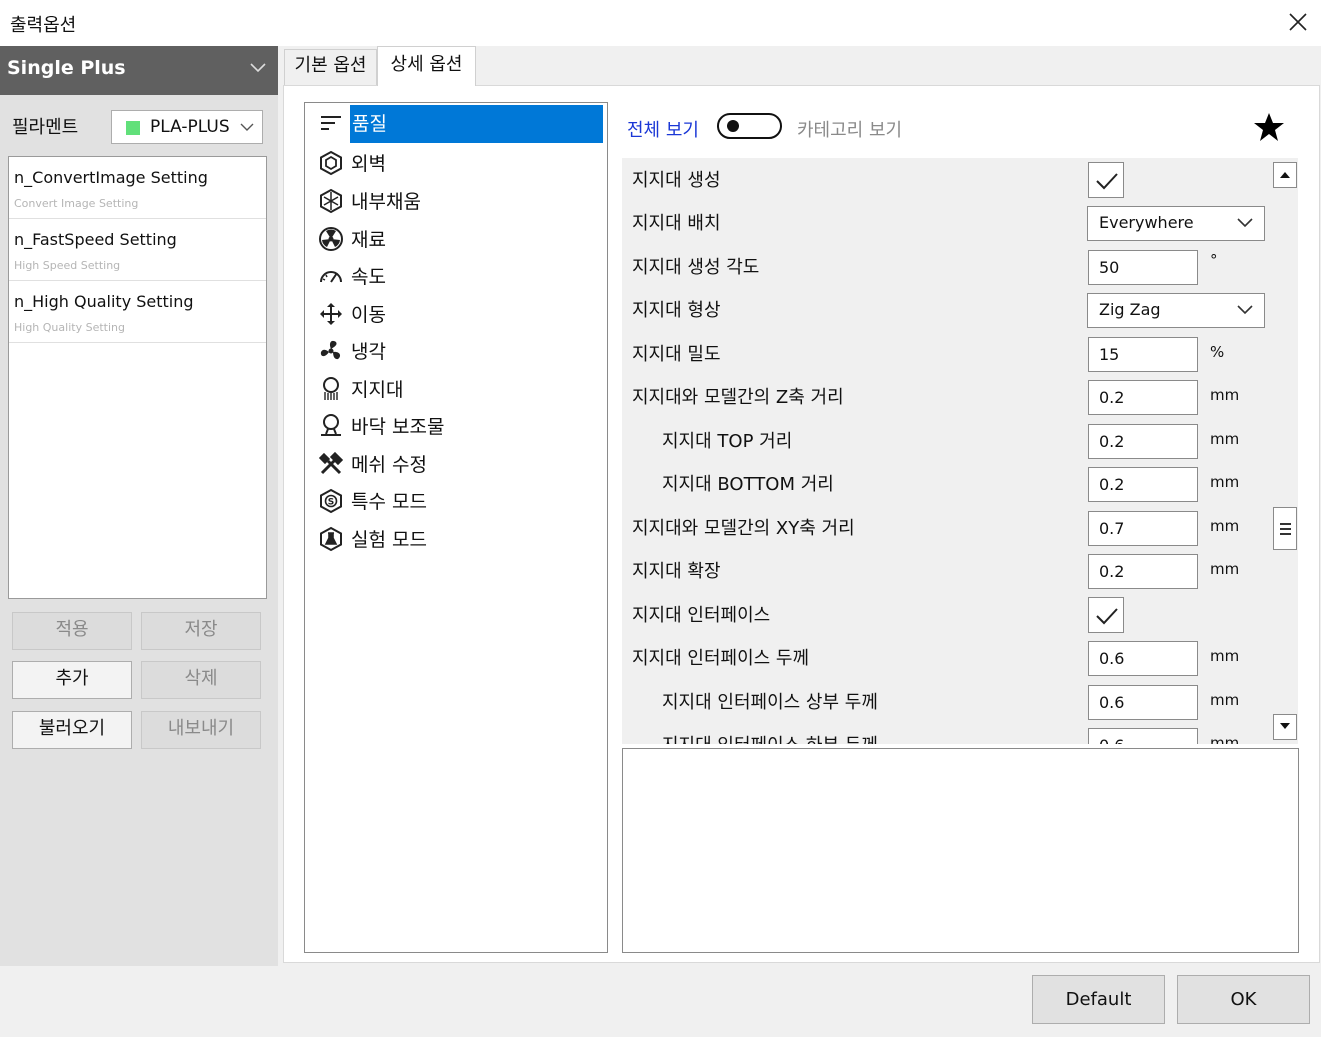 The height and width of the screenshot is (1037, 1321). What do you see at coordinates (458, 199) in the screenshot?
I see `category-item-infill: 내부채움` at bounding box center [458, 199].